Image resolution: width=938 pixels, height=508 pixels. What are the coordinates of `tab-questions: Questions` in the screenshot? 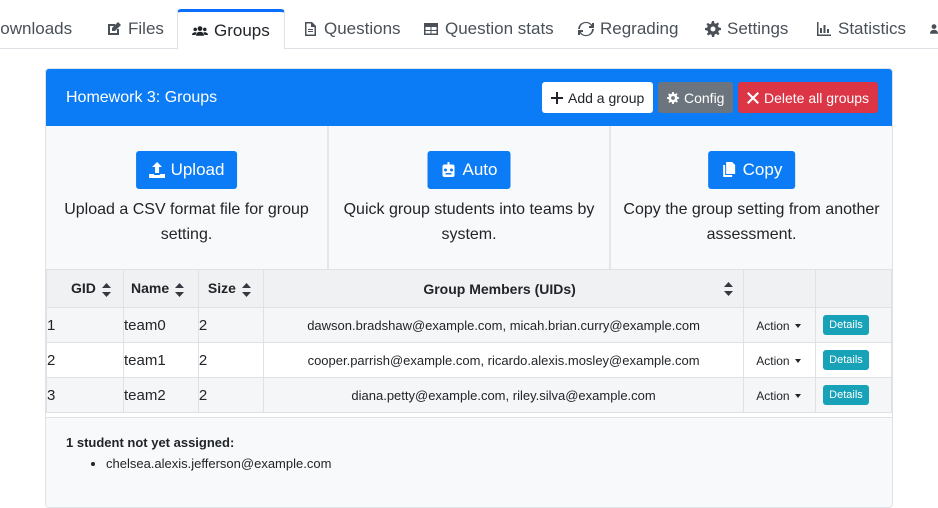 It's located at (351, 29).